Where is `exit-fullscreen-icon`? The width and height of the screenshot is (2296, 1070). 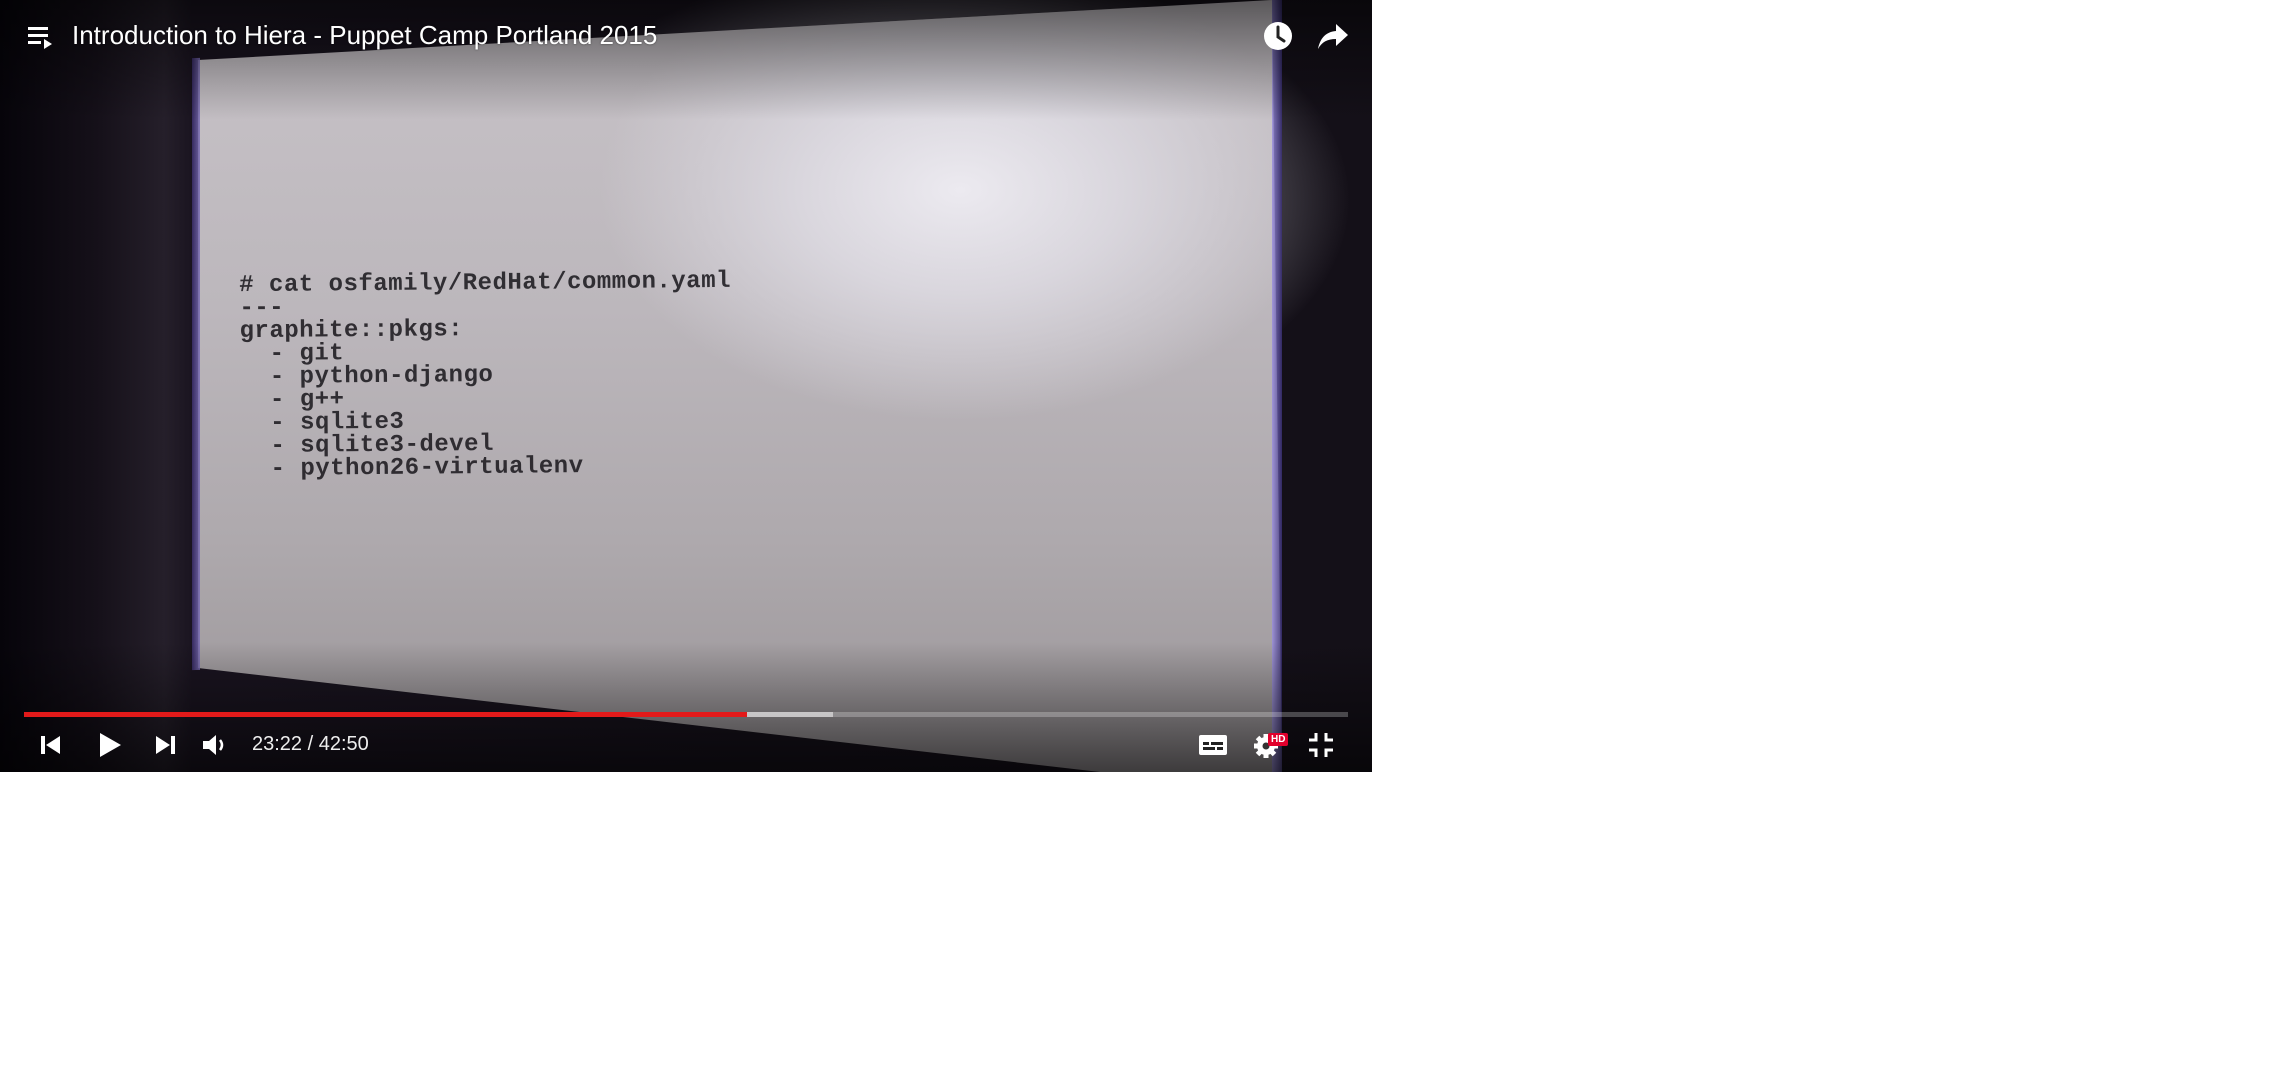 exit-fullscreen-icon is located at coordinates (1321, 745).